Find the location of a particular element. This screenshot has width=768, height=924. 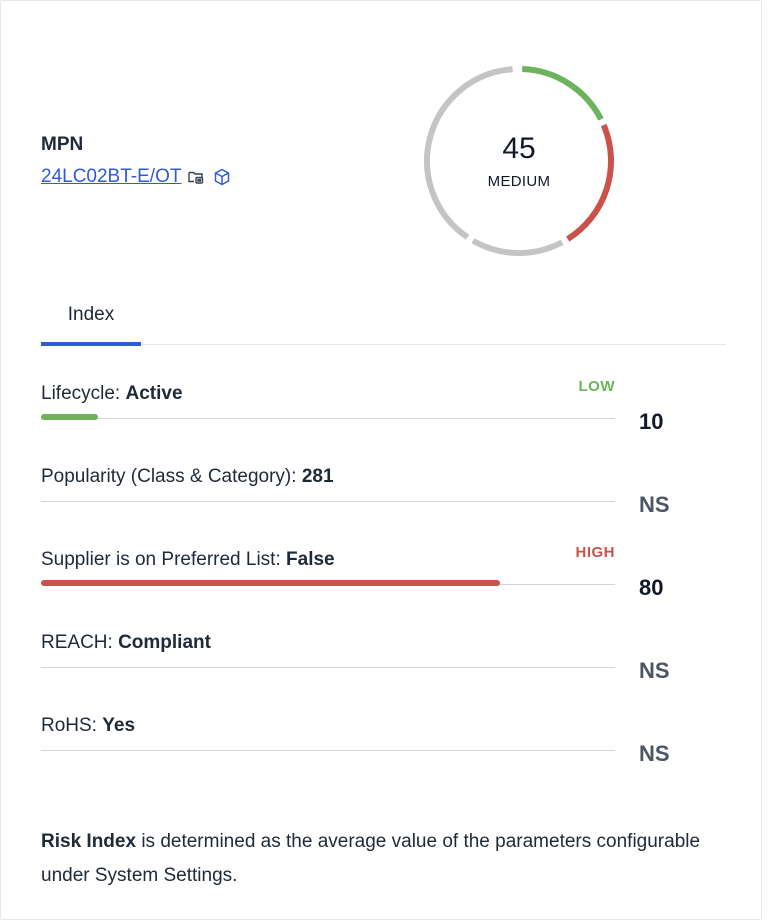

tab-index: Index is located at coordinates (91, 316).